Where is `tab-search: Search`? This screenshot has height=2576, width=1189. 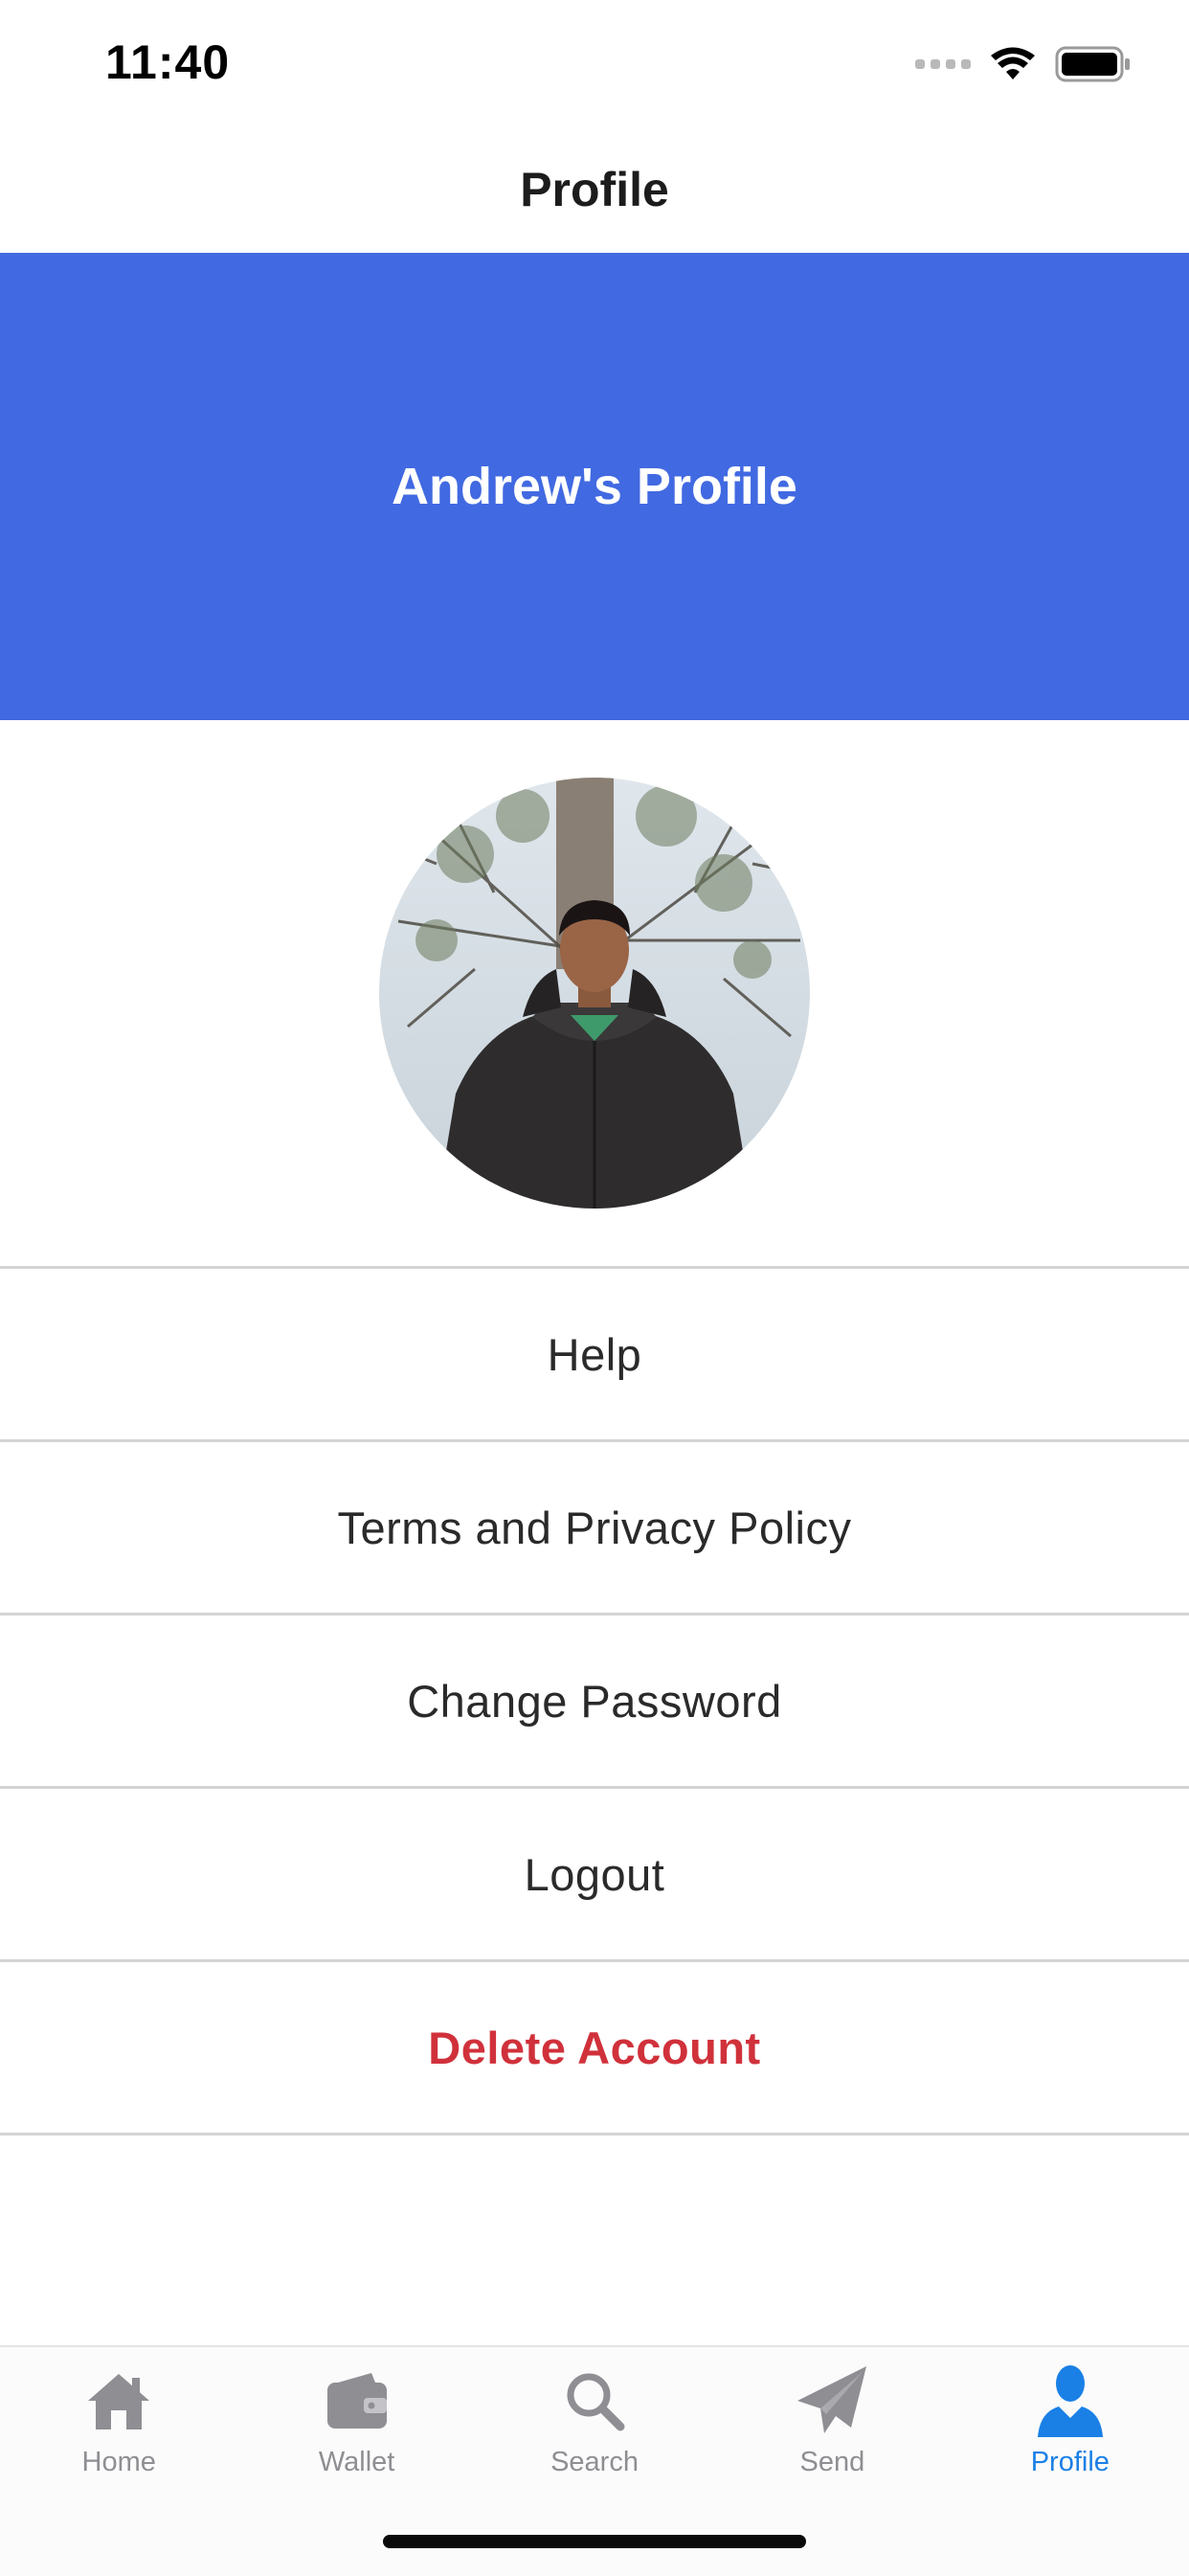 tab-search: Search is located at coordinates (594, 2426).